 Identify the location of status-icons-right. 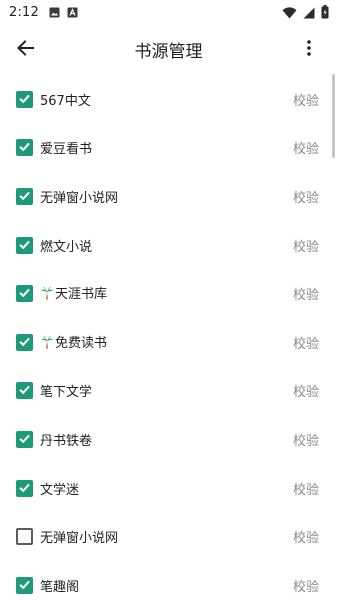
(305, 13).